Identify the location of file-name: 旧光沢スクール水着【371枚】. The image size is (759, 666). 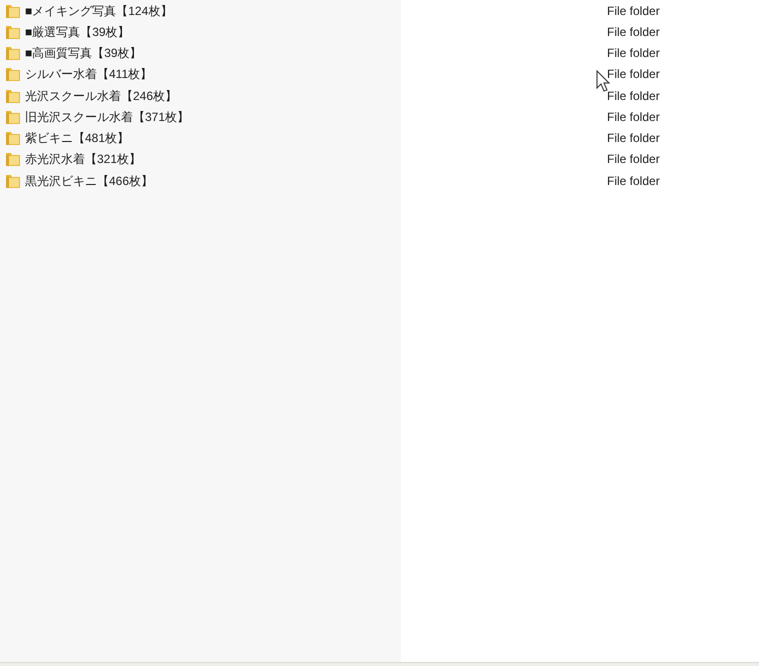
(107, 116).